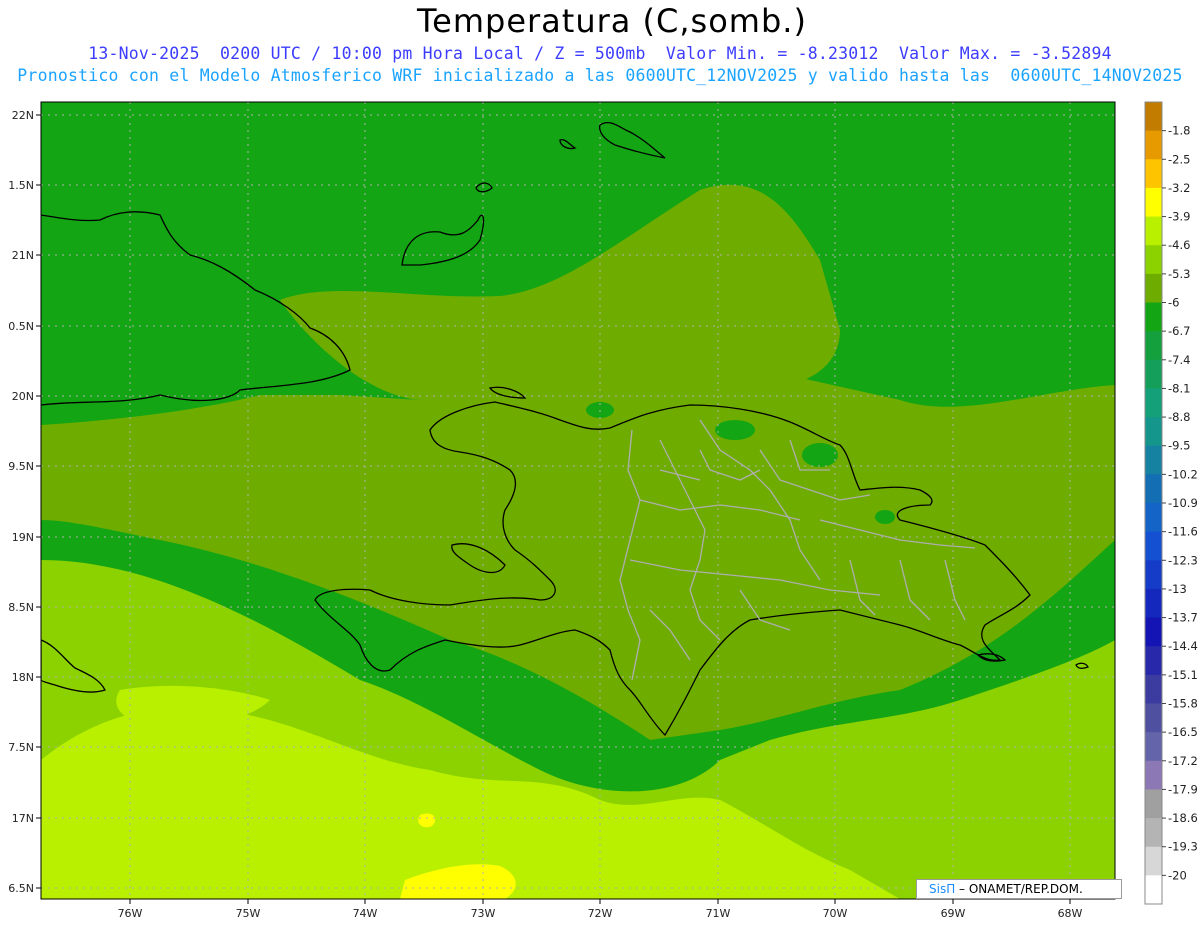 The height and width of the screenshot is (927, 1200). Describe the element at coordinates (1183, 618) in the screenshot. I see `colorbar-label: -13.7` at that location.